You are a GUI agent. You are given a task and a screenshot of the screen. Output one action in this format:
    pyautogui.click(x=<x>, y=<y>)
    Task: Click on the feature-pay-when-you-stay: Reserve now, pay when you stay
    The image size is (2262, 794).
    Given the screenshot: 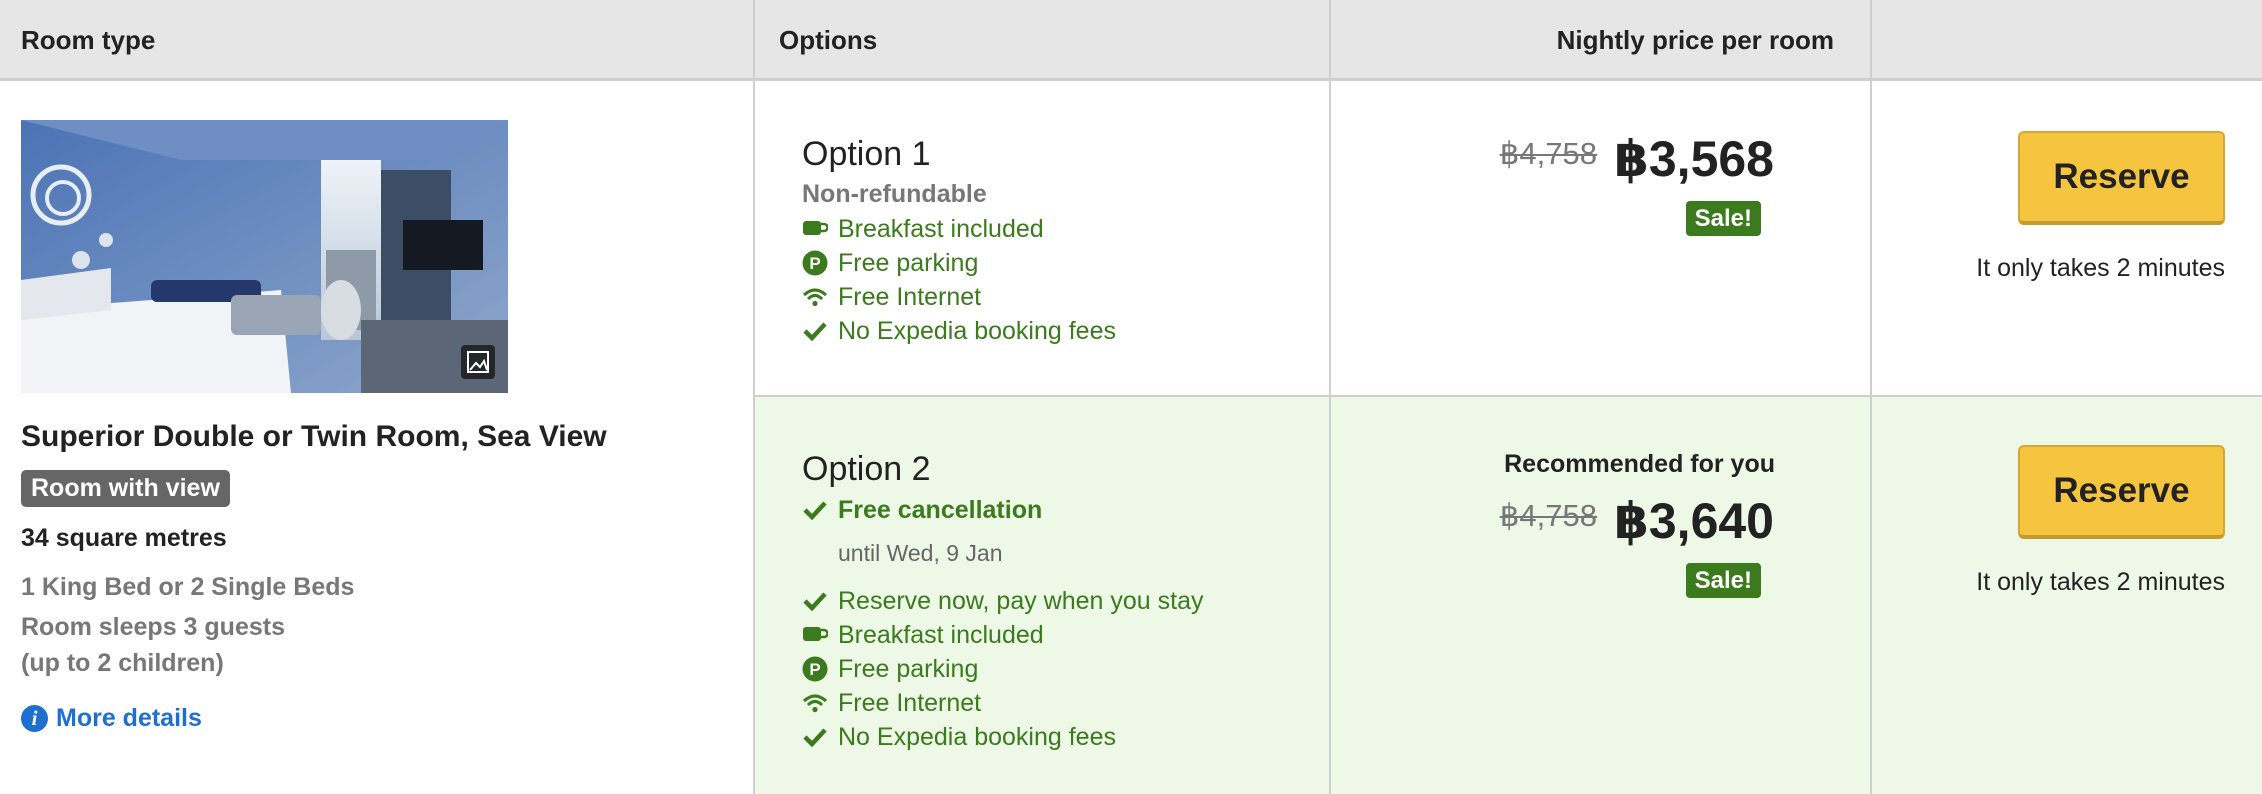 What is the action you would take?
    pyautogui.click(x=1002, y=601)
    